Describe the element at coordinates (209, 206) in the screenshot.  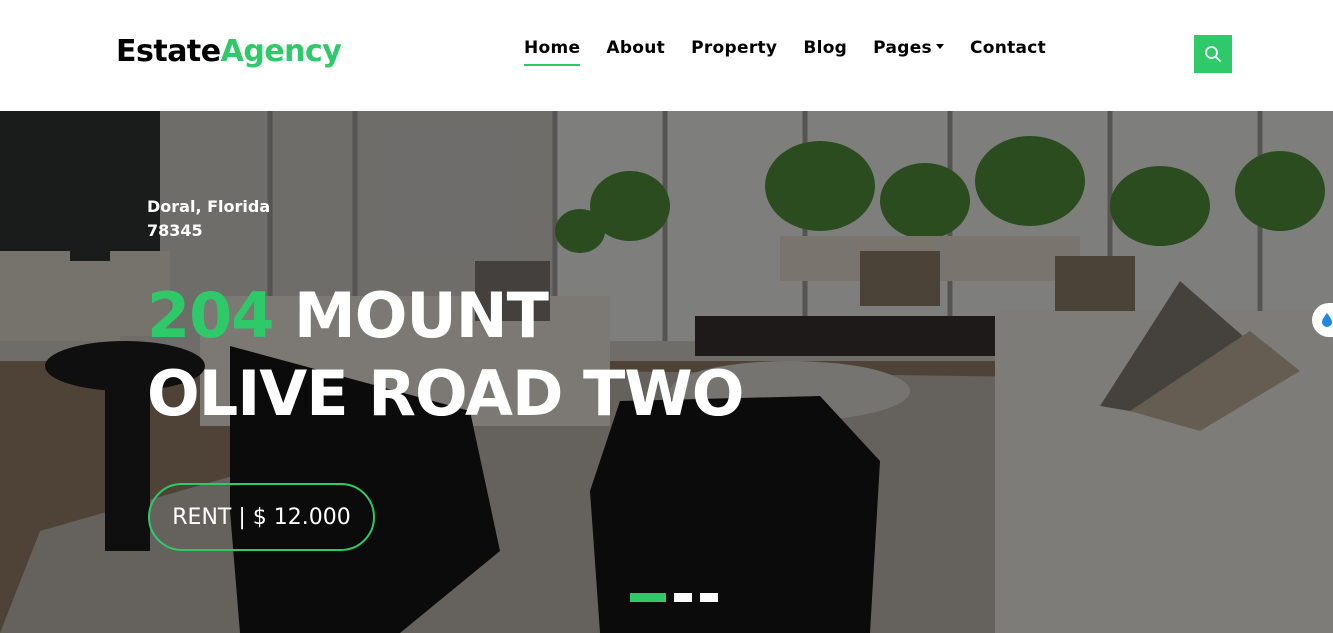
I see `location-city: Doral, Florida` at that location.